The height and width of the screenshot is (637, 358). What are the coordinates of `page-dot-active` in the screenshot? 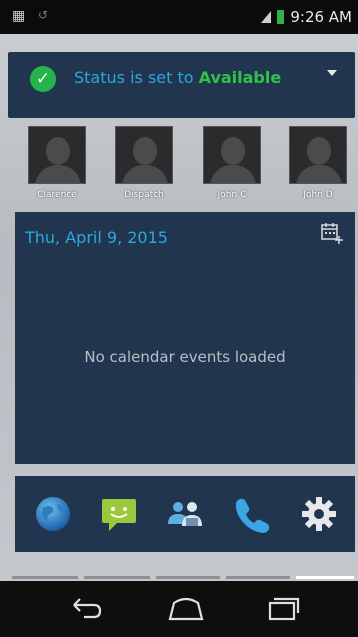 It's located at (325, 577).